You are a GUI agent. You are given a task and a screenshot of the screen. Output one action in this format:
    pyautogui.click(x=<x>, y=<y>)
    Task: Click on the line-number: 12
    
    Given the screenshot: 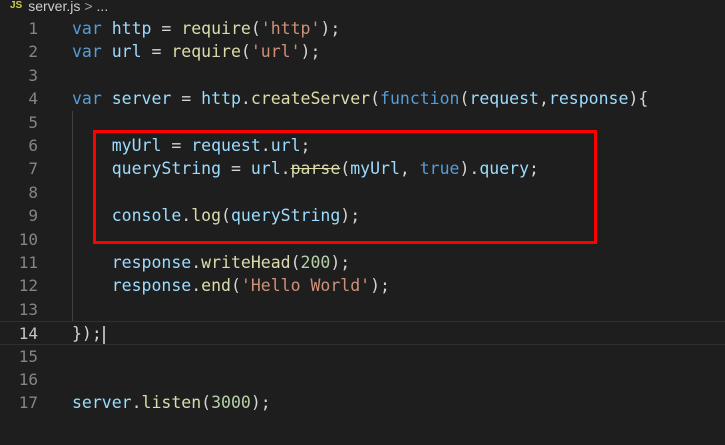 What is the action you would take?
    pyautogui.click(x=28, y=286)
    